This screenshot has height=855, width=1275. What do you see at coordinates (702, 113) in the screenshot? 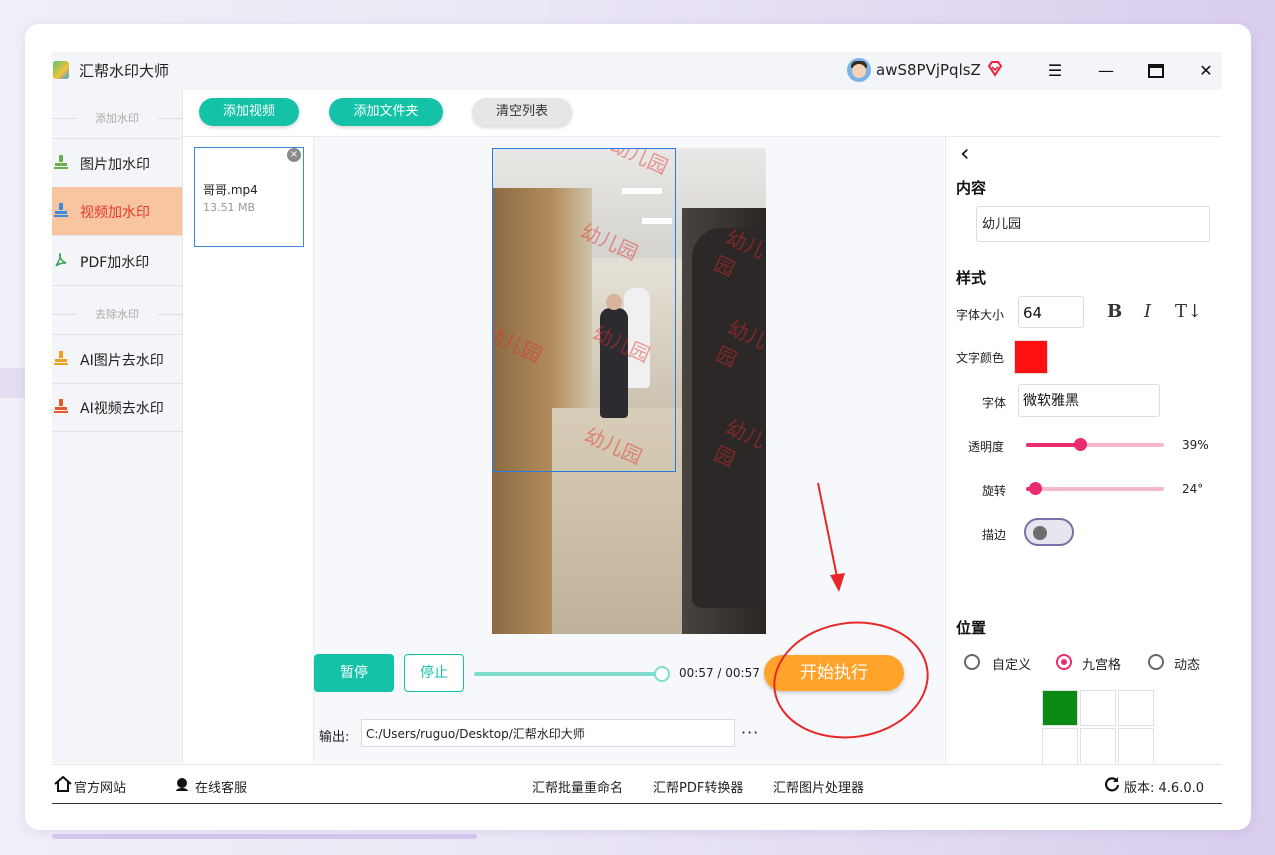
I see `toolbar: 添加视频 添加文件夹 清空列表` at bounding box center [702, 113].